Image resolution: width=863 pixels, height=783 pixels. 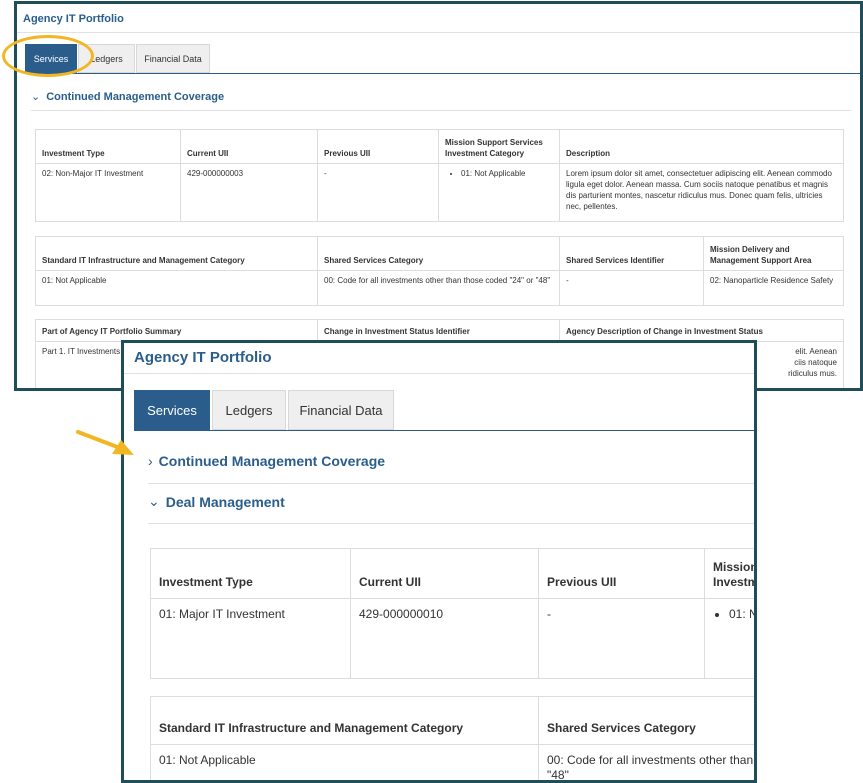 I want to click on list-item: 01: Not Applicable, so click(x=507, y=173).